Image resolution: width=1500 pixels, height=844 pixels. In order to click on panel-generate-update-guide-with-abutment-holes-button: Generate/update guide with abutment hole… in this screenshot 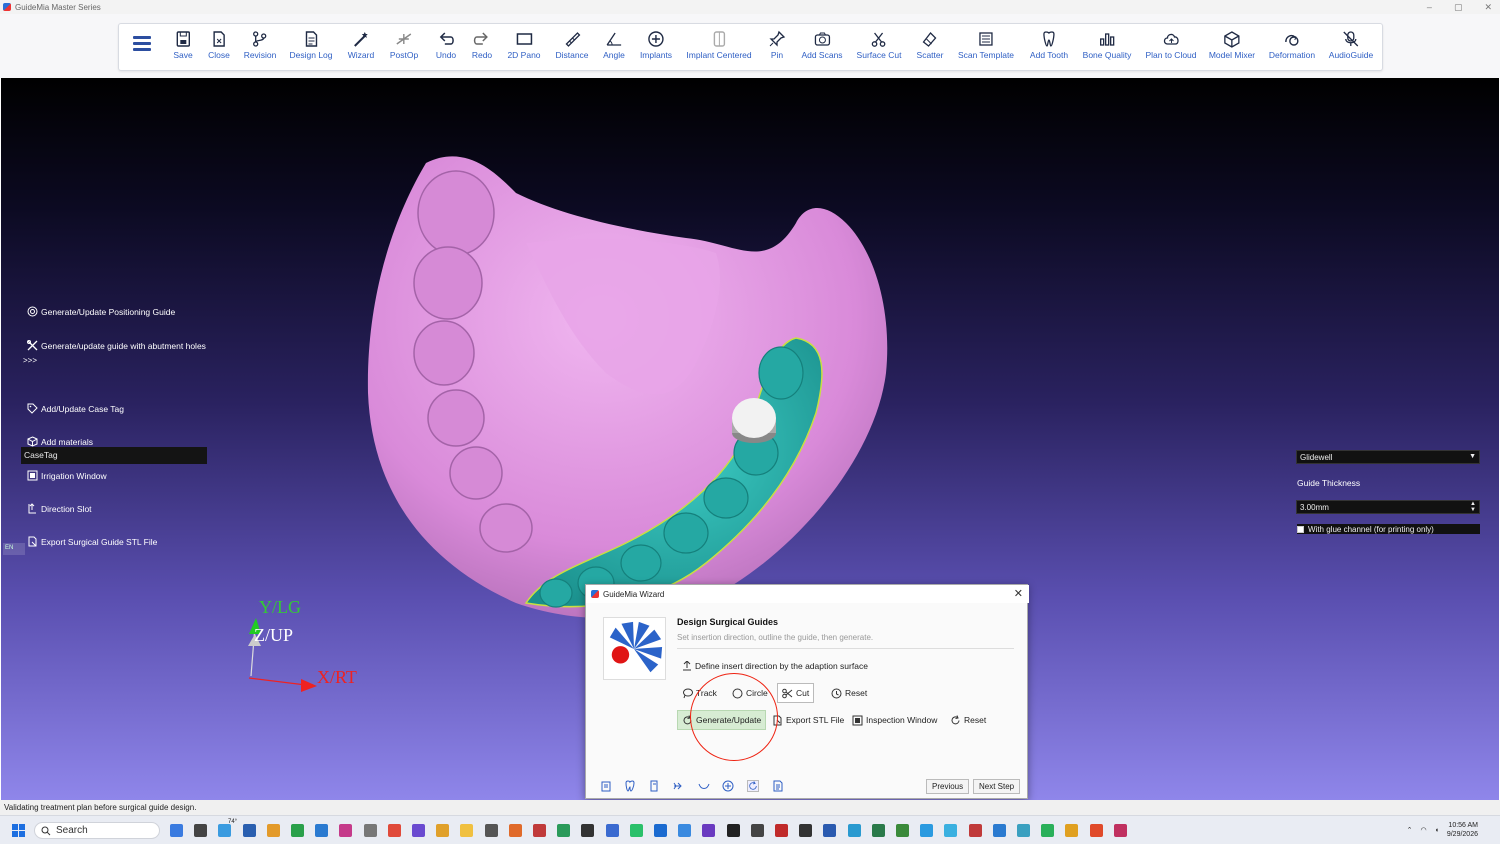, I will do `click(116, 345)`.